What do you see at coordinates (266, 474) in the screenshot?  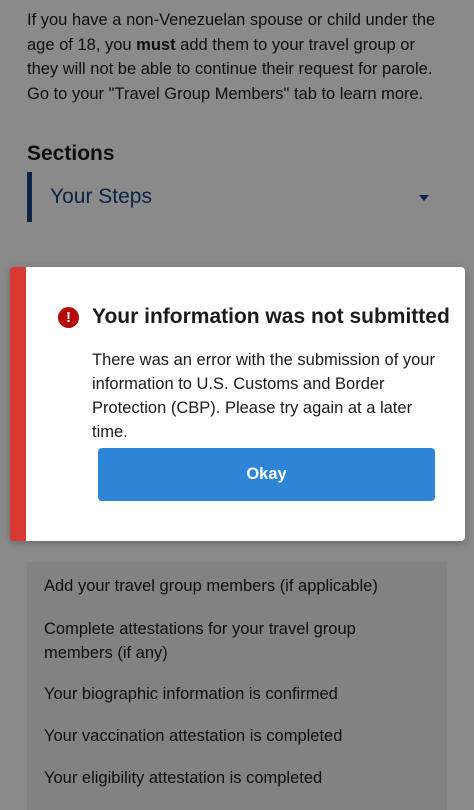 I see `okay-button: Okay` at bounding box center [266, 474].